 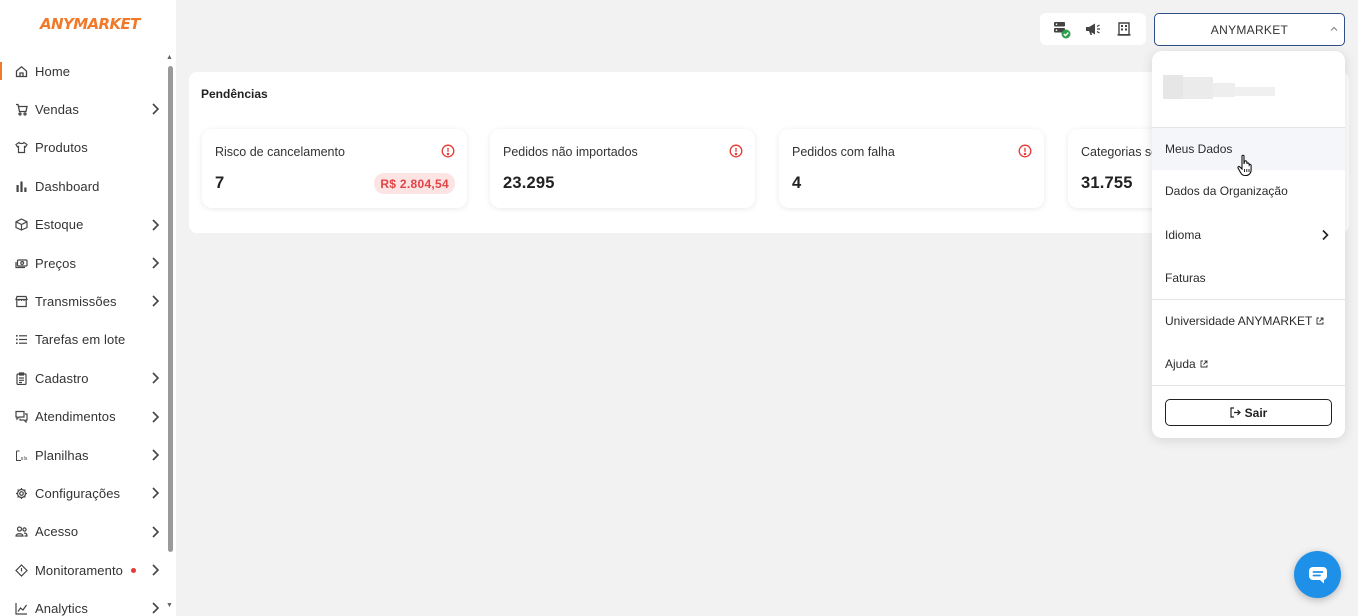 I want to click on menu-item-label: Dados da Organização, so click(x=1226, y=191).